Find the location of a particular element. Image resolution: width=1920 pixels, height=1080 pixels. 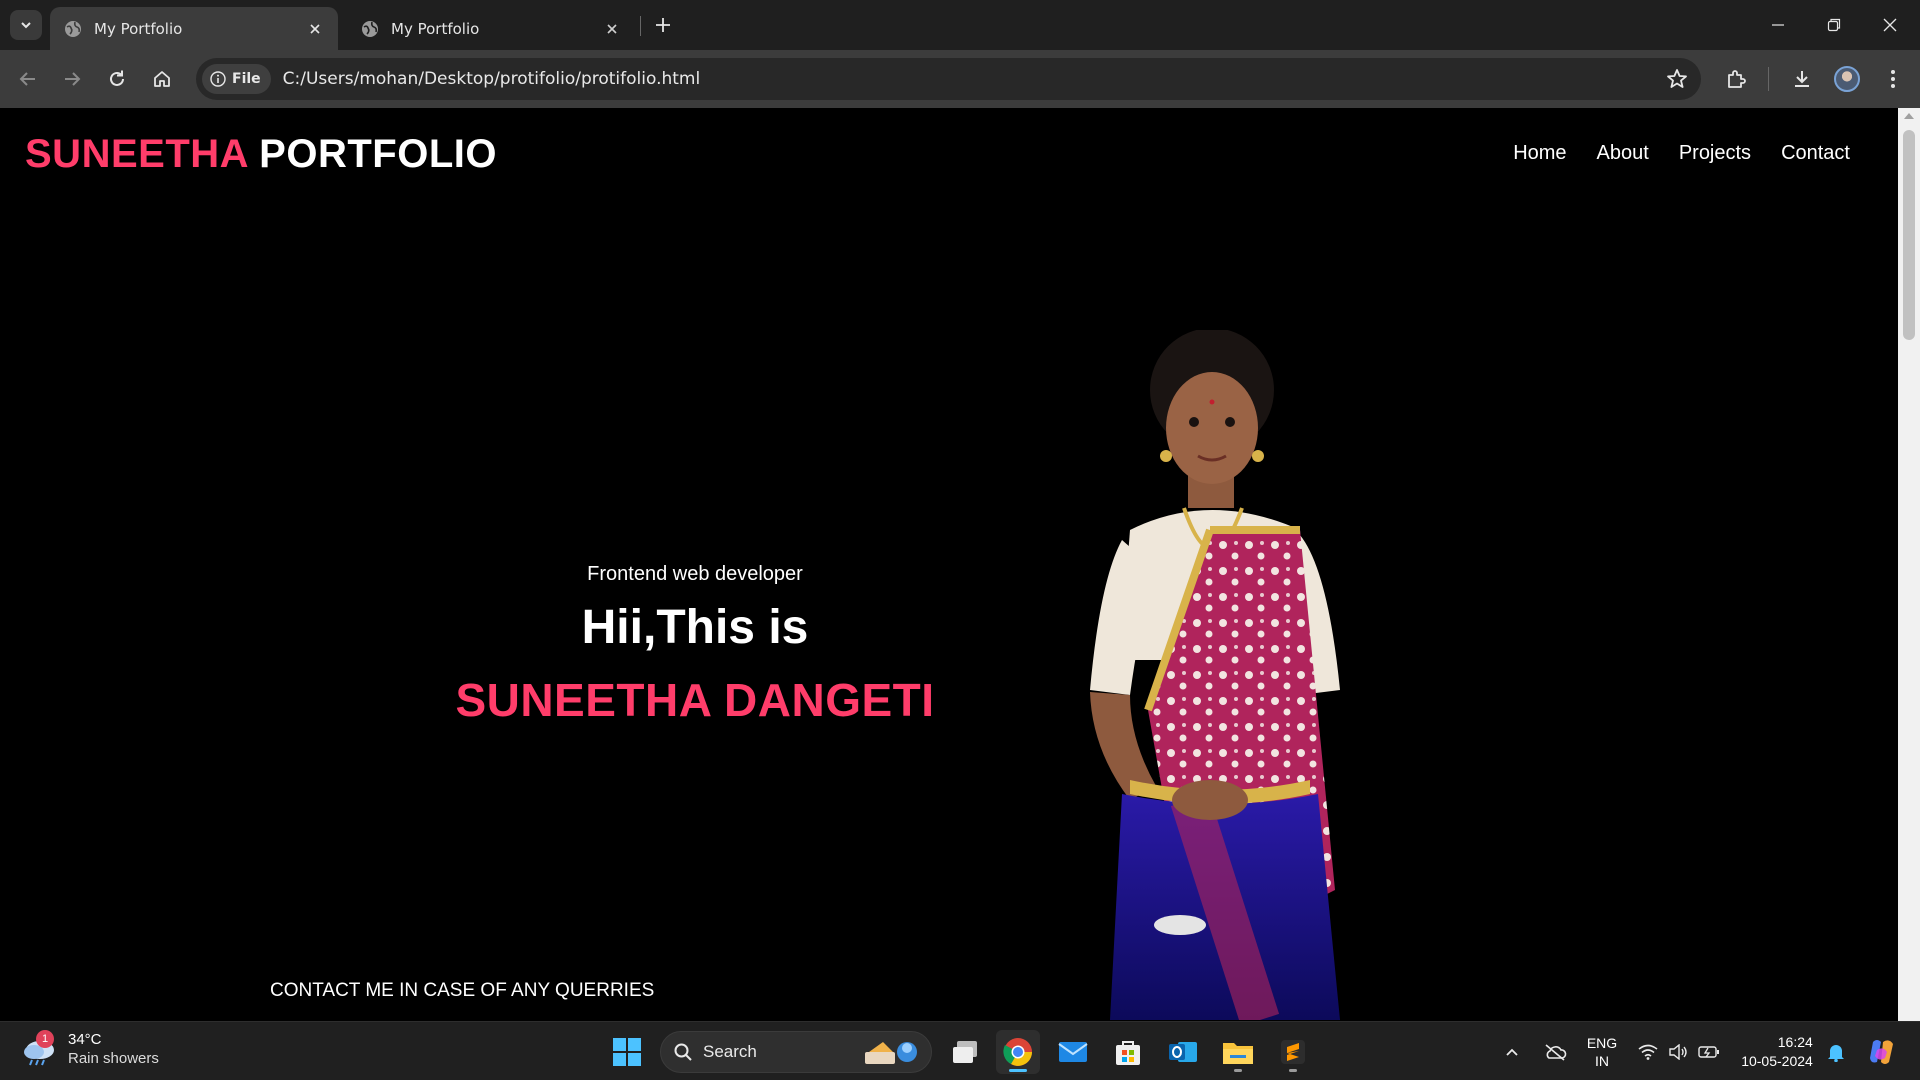

close-window-button is located at coordinates (1890, 25).